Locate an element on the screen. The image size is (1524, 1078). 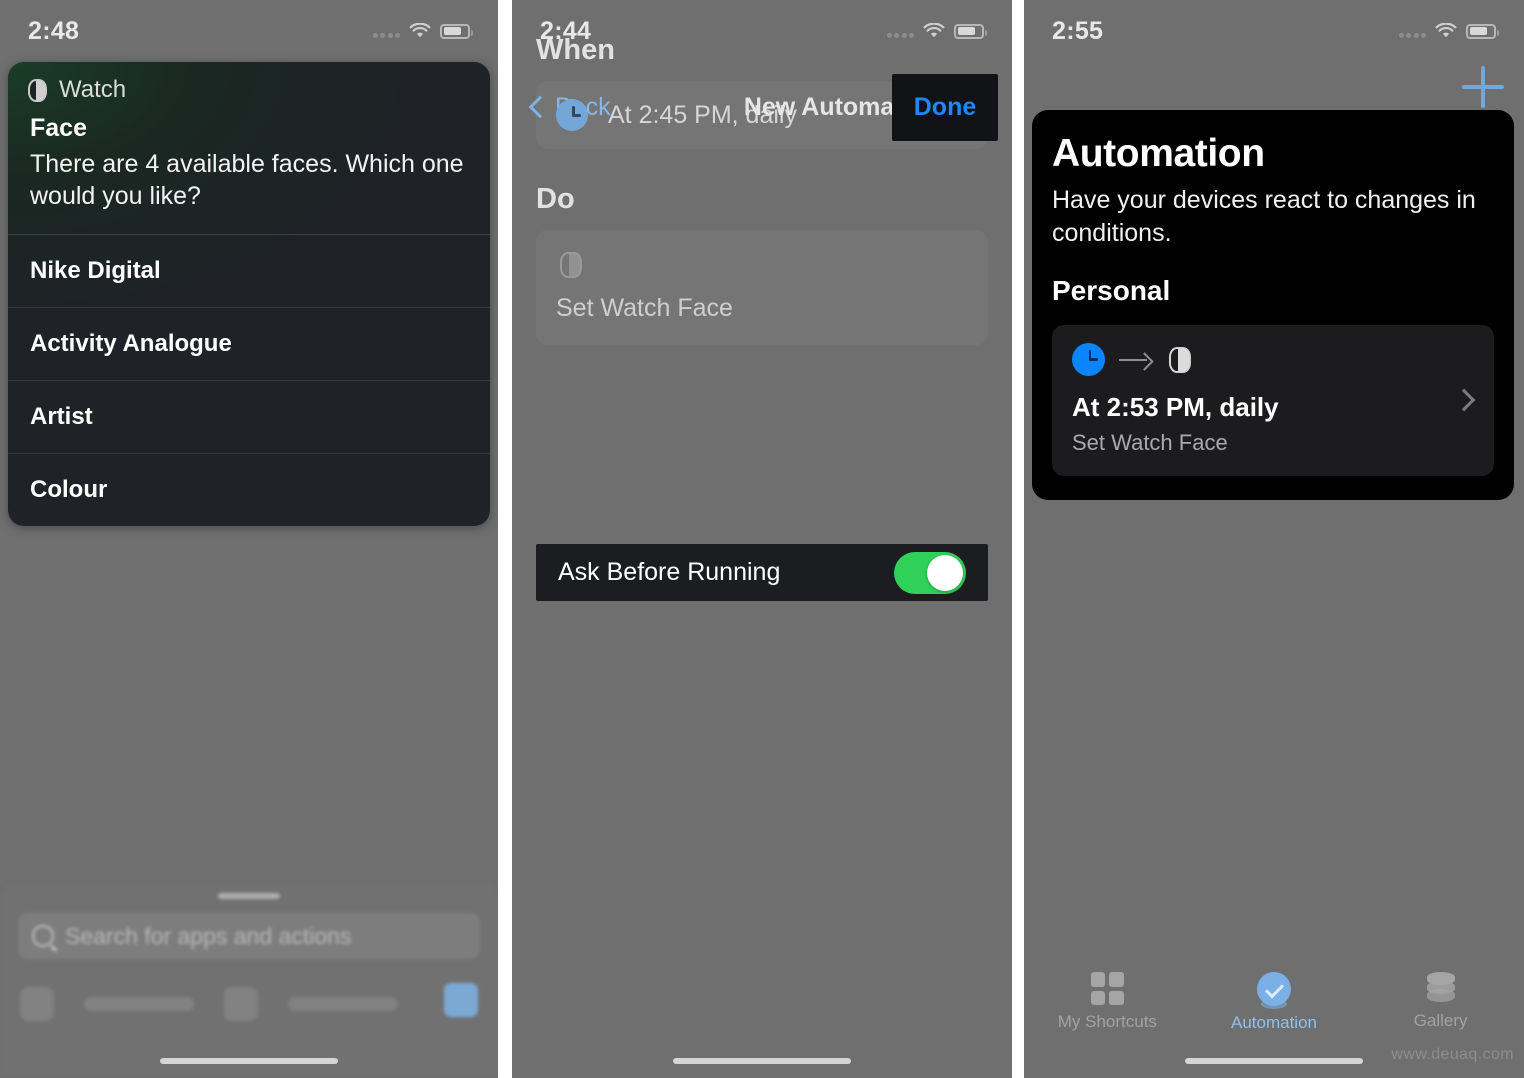
tab-my-shortcuts-label: My Shortcuts is located at coordinates (1107, 1021).